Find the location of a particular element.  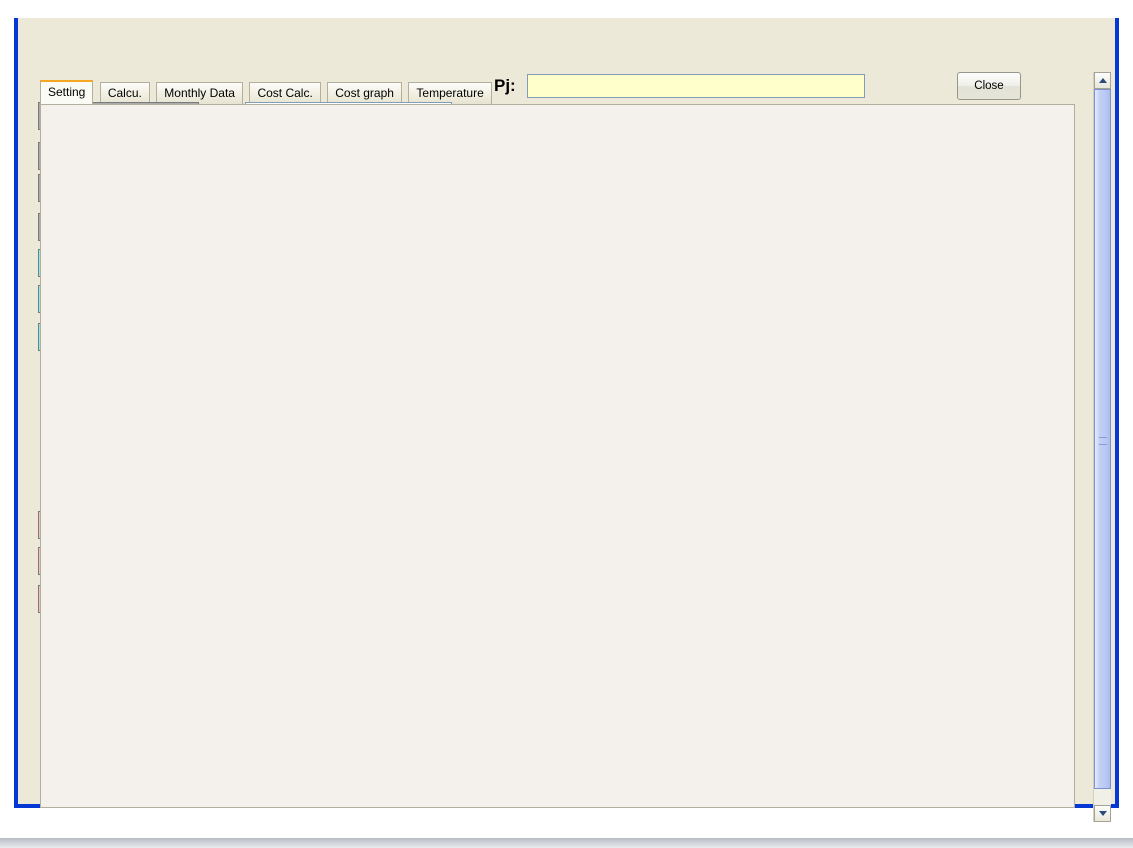

tab-monthly-data: Monthly Data is located at coordinates (199, 93).